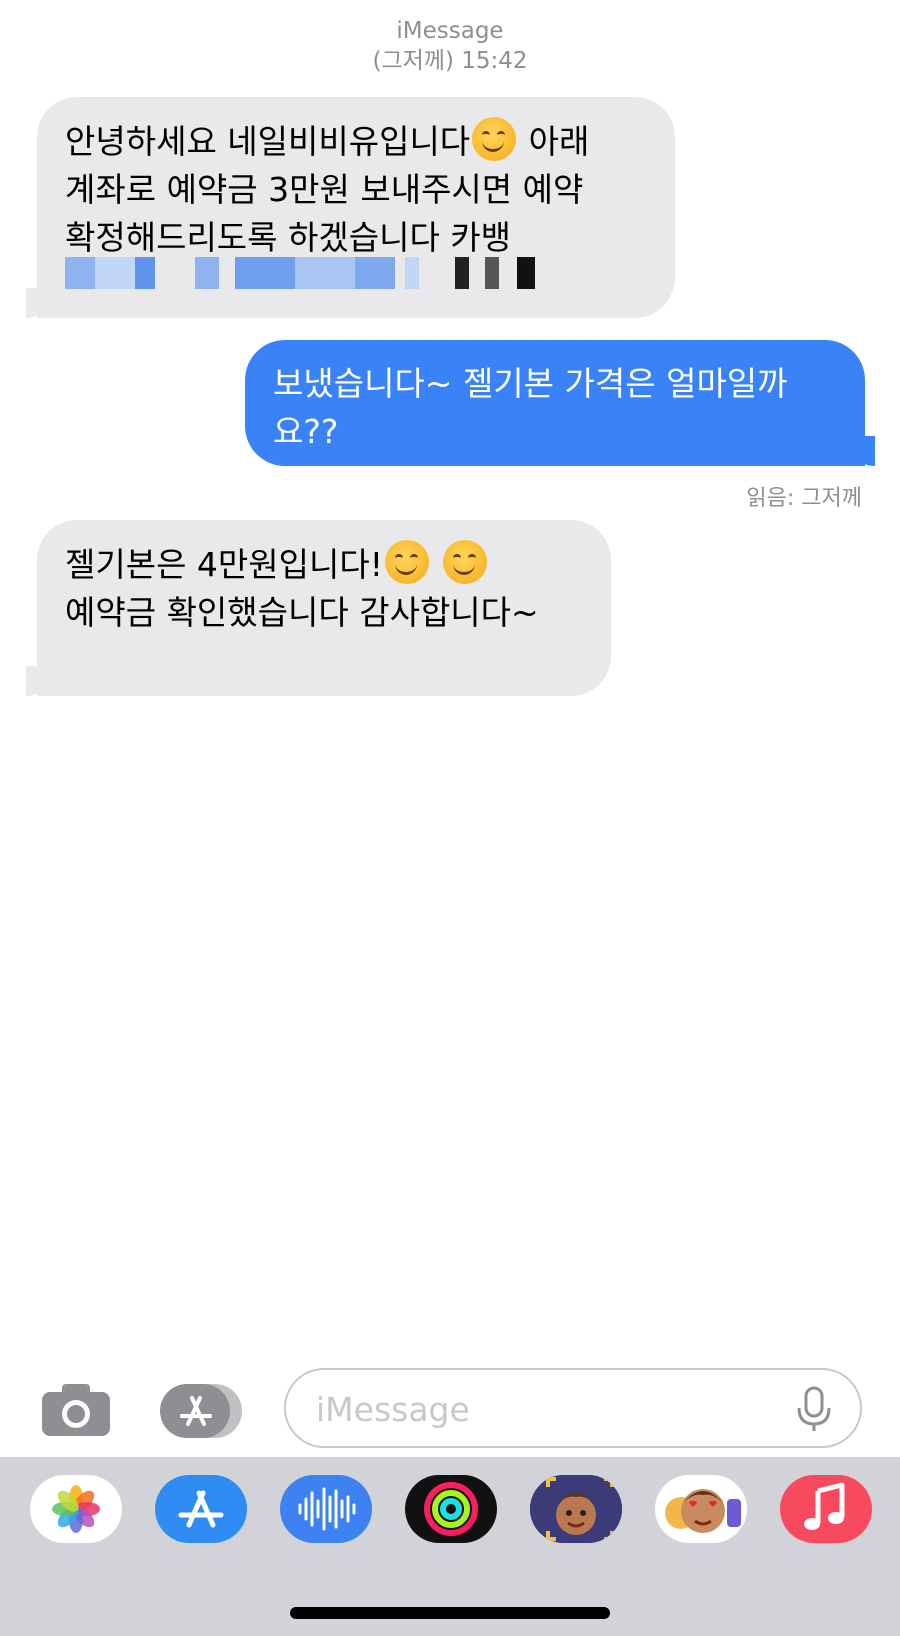 The height and width of the screenshot is (1636, 900). Describe the element at coordinates (288, 237) in the screenshot. I see `message-text: 확정해드리도록 하겠습니다 카뱅` at that location.